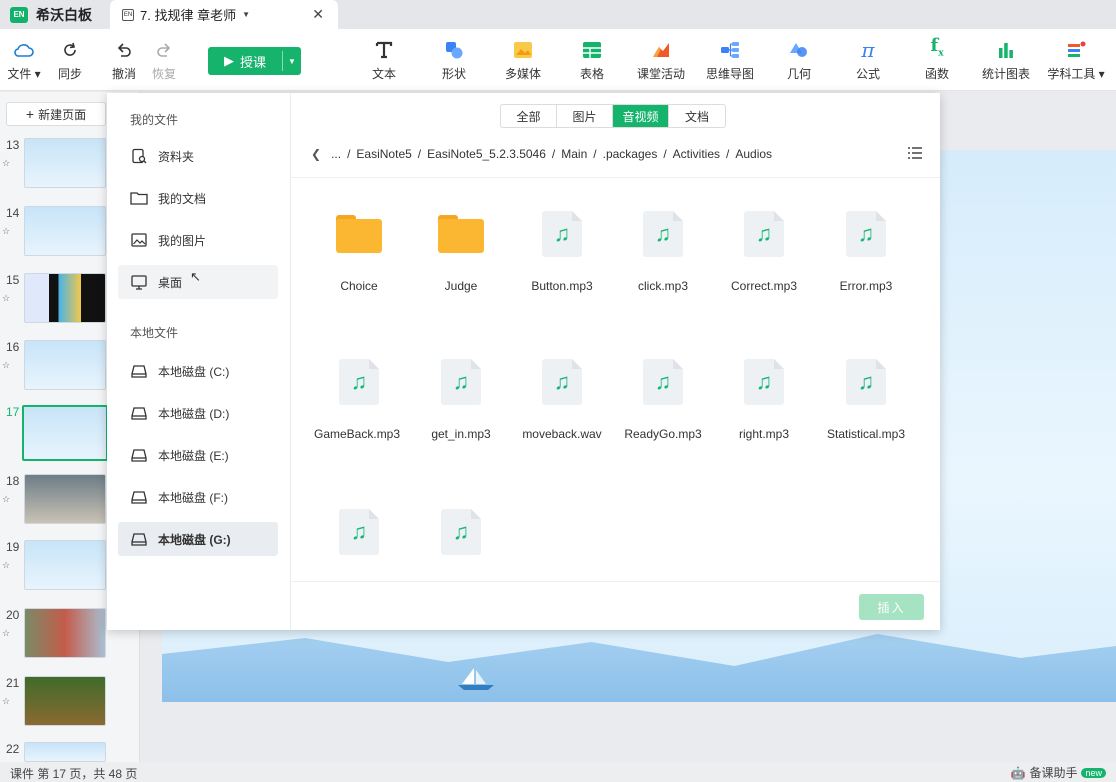  I want to click on sidebar-item-drive-e: 本地磁盘 (E:), so click(198, 455).